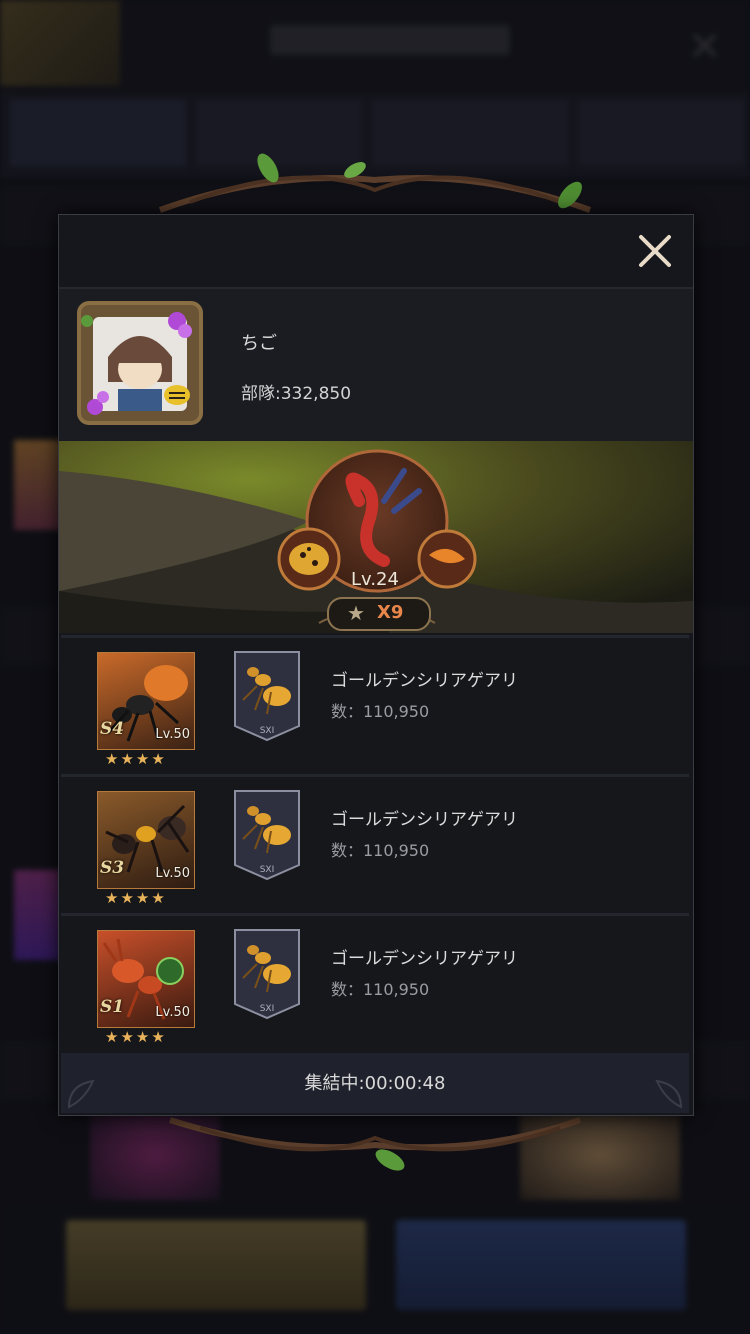 This screenshot has width=750, height=1334. What do you see at coordinates (376, 537) in the screenshot?
I see `leader-banner: Lv.24 ★ X9` at bounding box center [376, 537].